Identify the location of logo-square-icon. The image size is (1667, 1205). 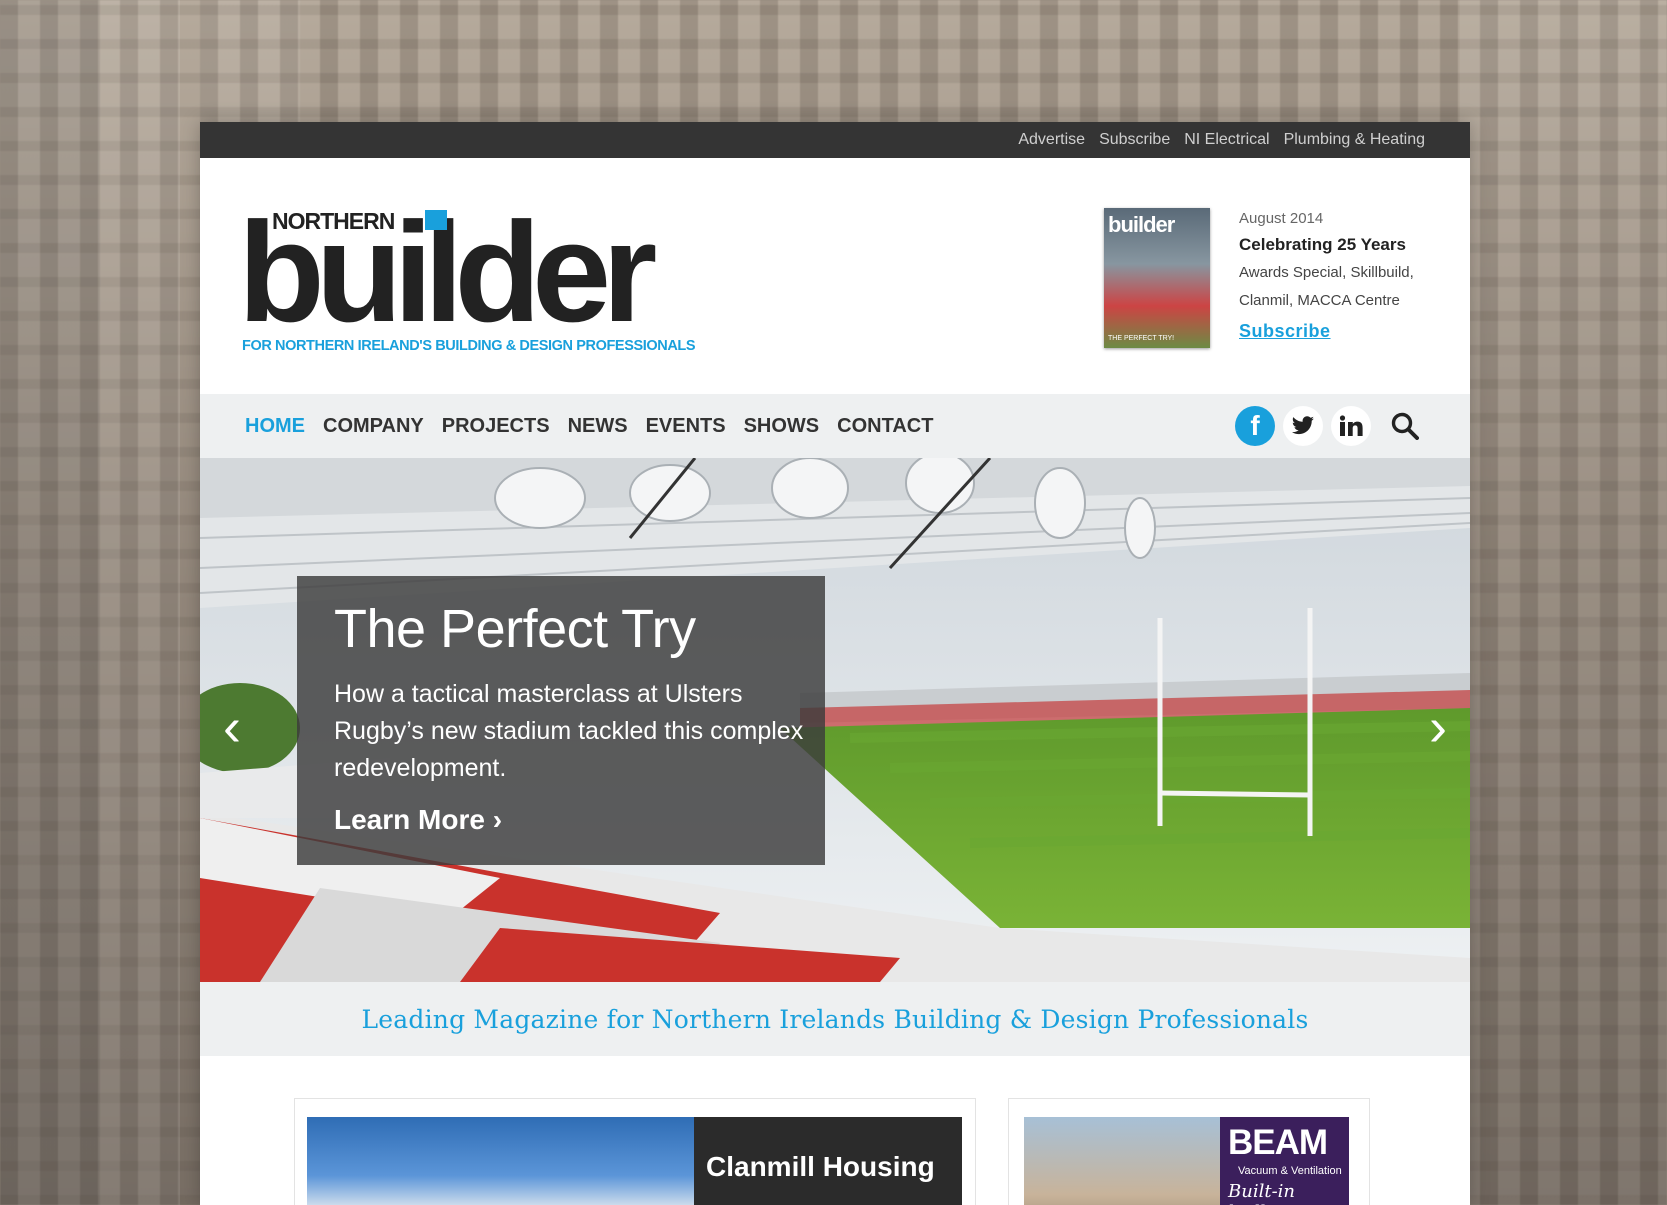
(436, 220).